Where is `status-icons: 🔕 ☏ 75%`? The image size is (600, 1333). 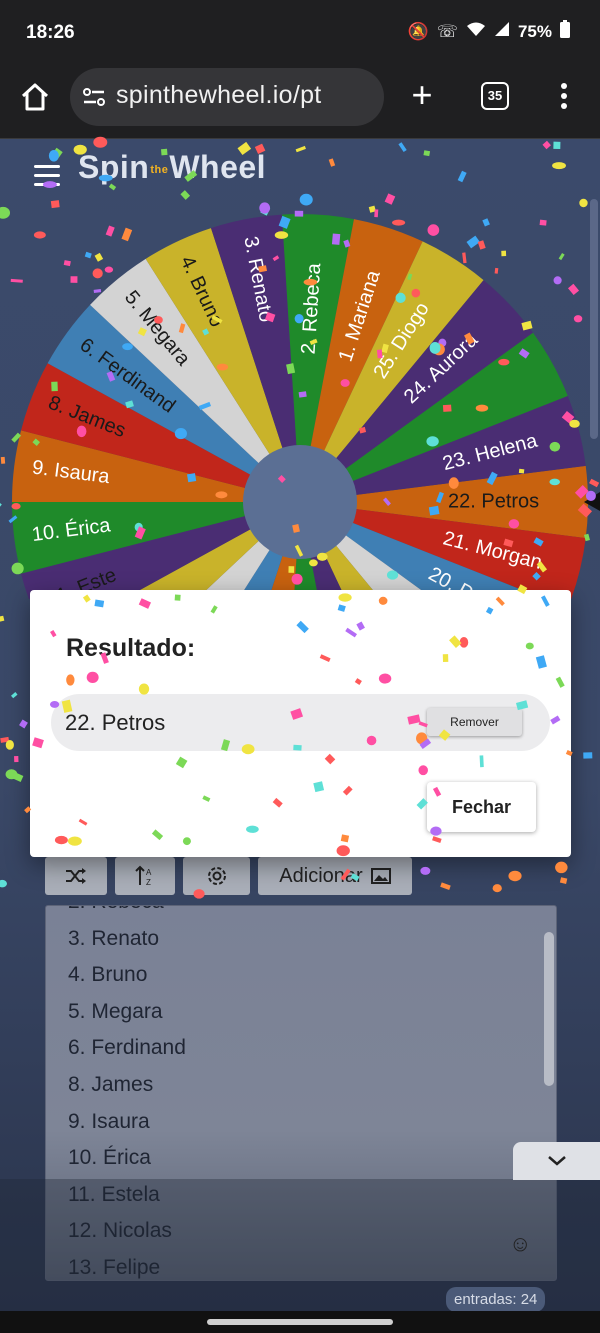
status-icons: 🔕 ☏ 75% is located at coordinates (489, 31).